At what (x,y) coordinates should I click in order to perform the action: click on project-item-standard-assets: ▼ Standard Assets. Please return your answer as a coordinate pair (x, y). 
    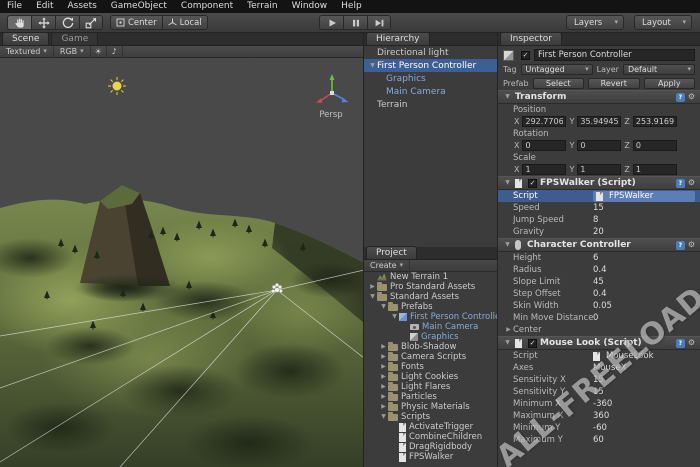
    Looking at the image, I should click on (430, 297).